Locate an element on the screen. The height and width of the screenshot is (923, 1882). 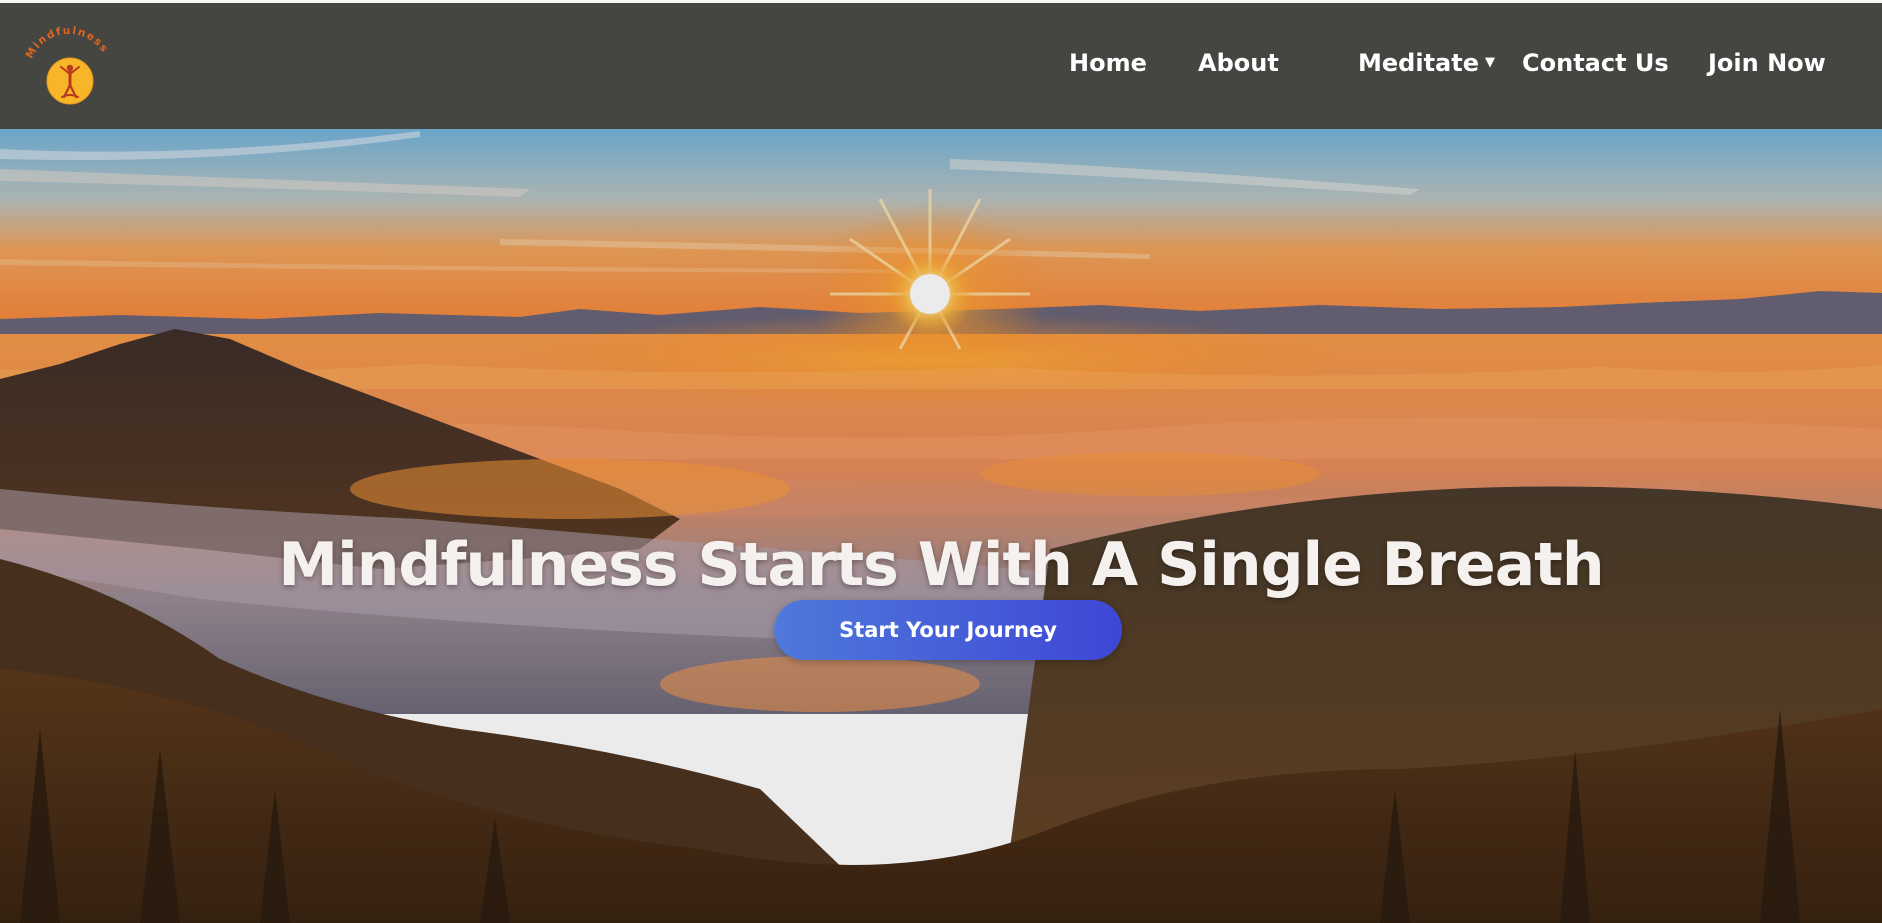
nav-join-now: Join Now is located at coordinates (1767, 63).